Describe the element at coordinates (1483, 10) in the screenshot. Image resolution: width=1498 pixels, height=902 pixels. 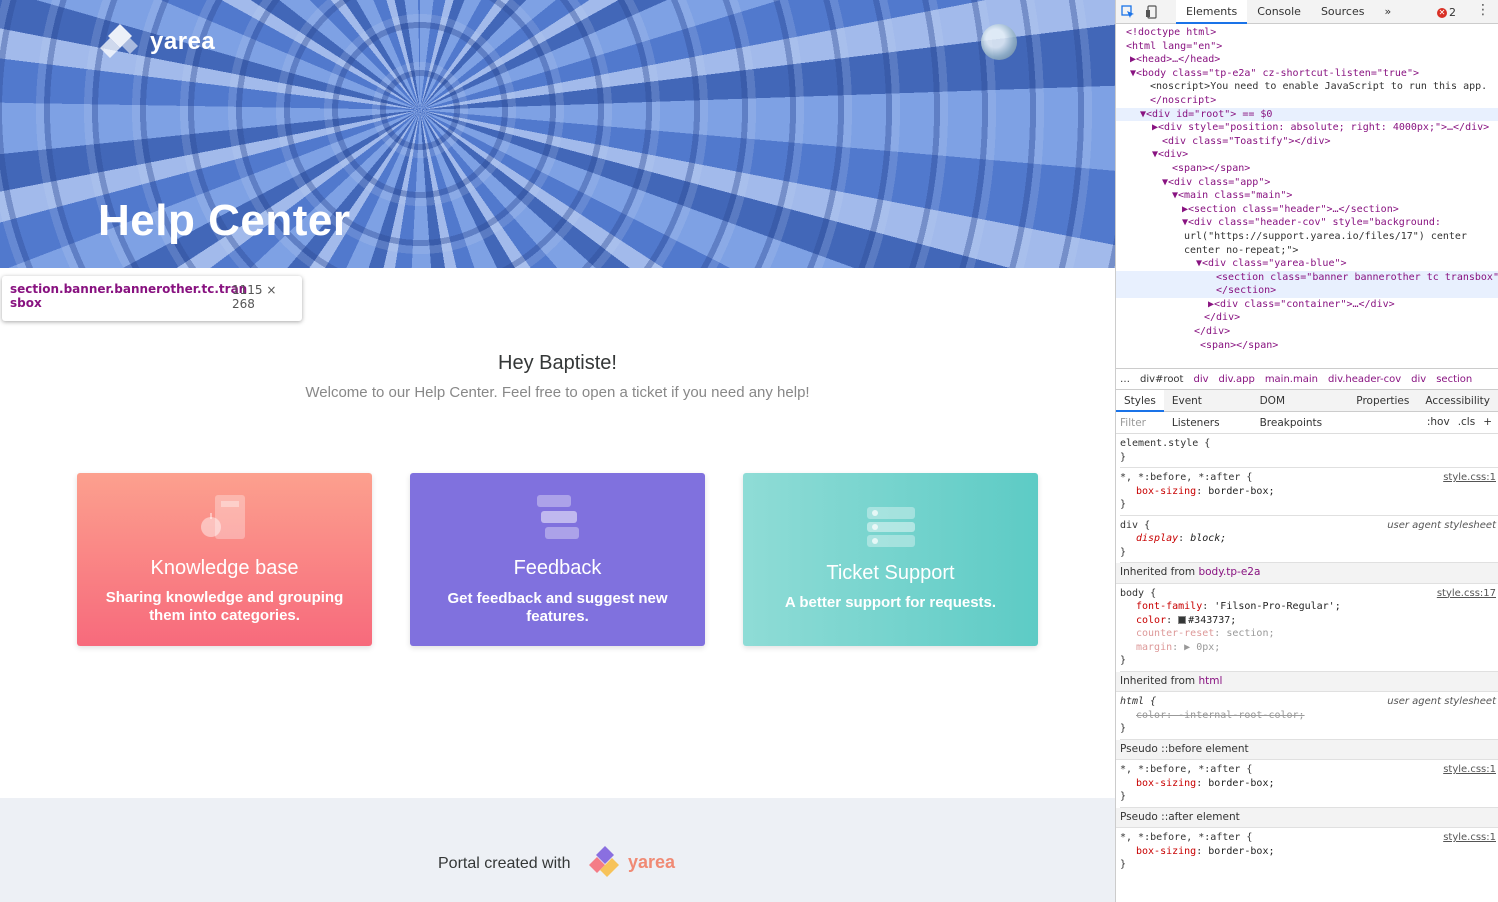
I see `kebab-menu-icon: ⋮` at that location.